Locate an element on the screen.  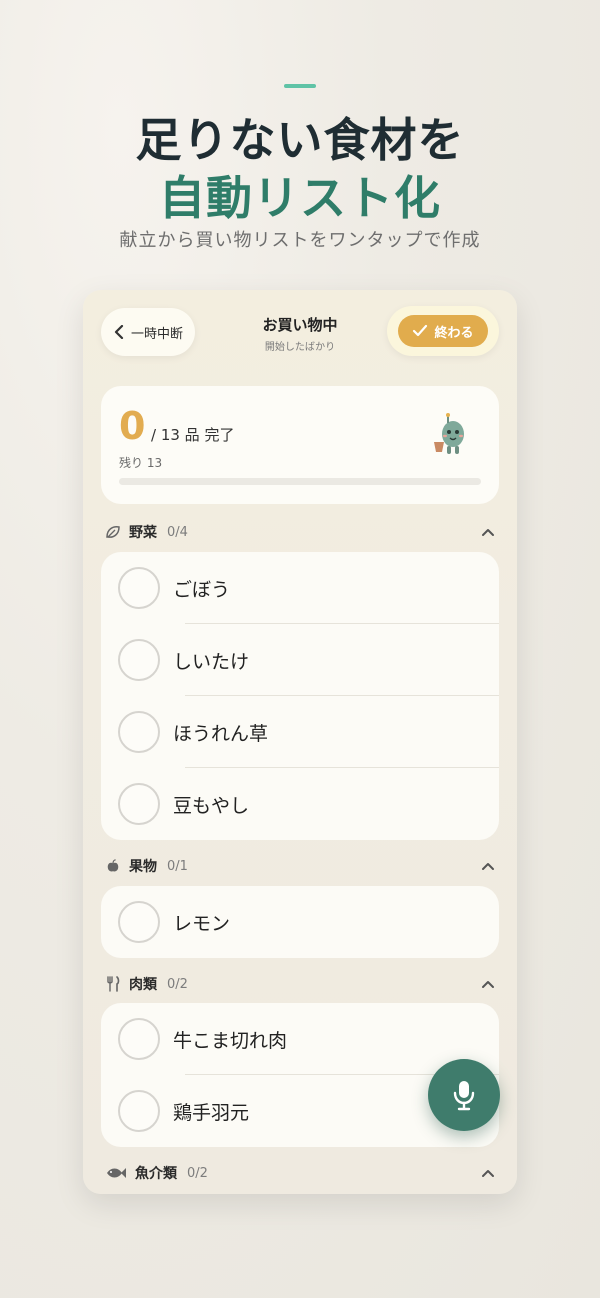
category-name: 肉類 is located at coordinates (143, 985).